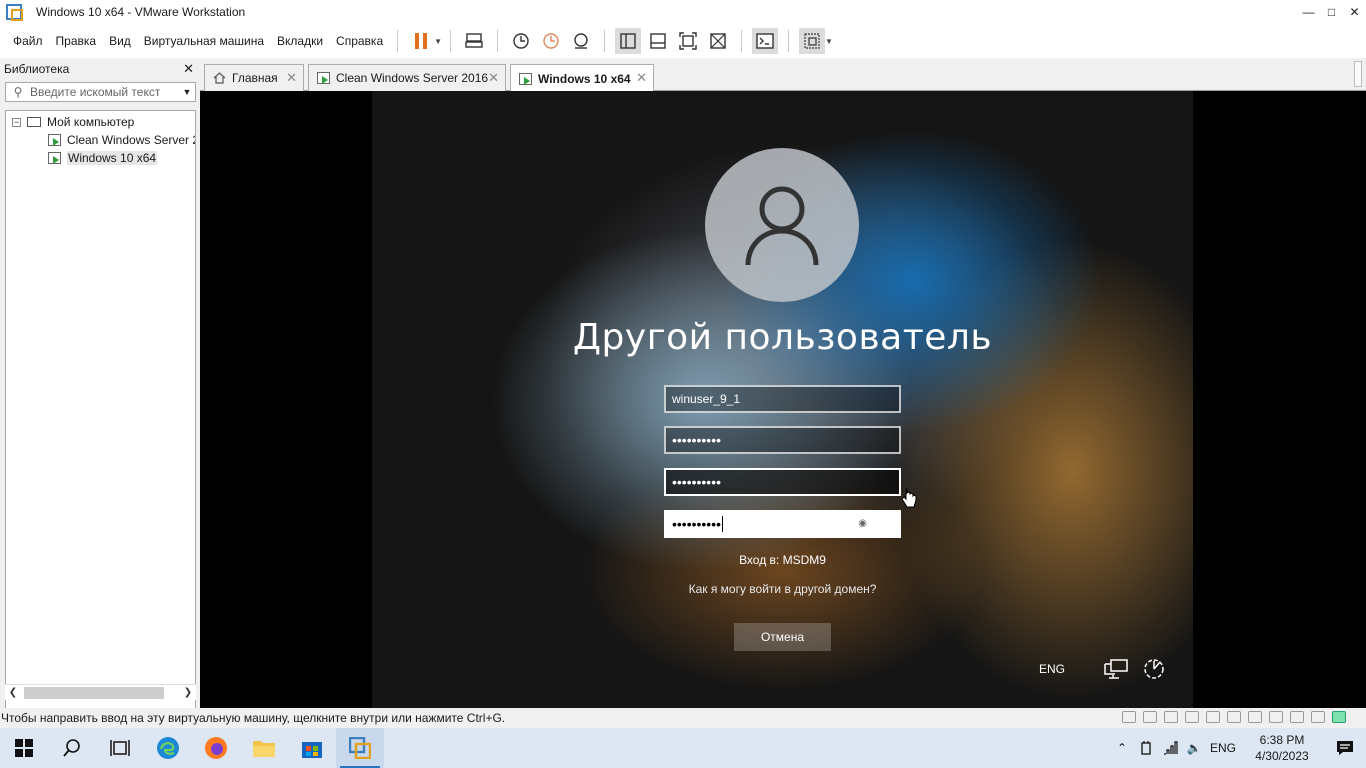 This screenshot has height=768, width=1366. What do you see at coordinates (1255, 717) in the screenshot?
I see `display-icon` at bounding box center [1255, 717].